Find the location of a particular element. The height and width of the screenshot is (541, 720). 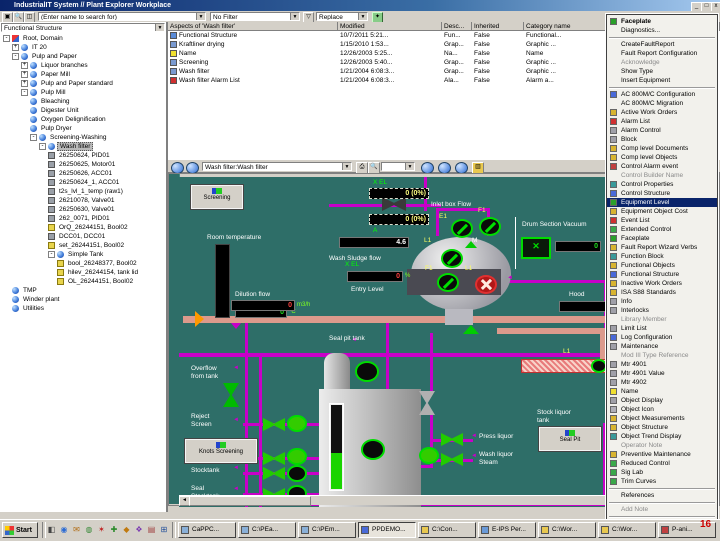

tree-item: 26250630, Valve01 is located at coordinates (83, 209).